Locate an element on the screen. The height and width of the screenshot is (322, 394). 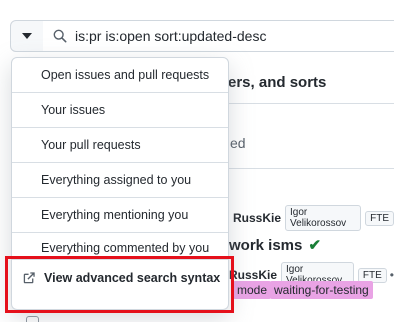
pr-title: work isms ✔ is located at coordinates (275, 245).